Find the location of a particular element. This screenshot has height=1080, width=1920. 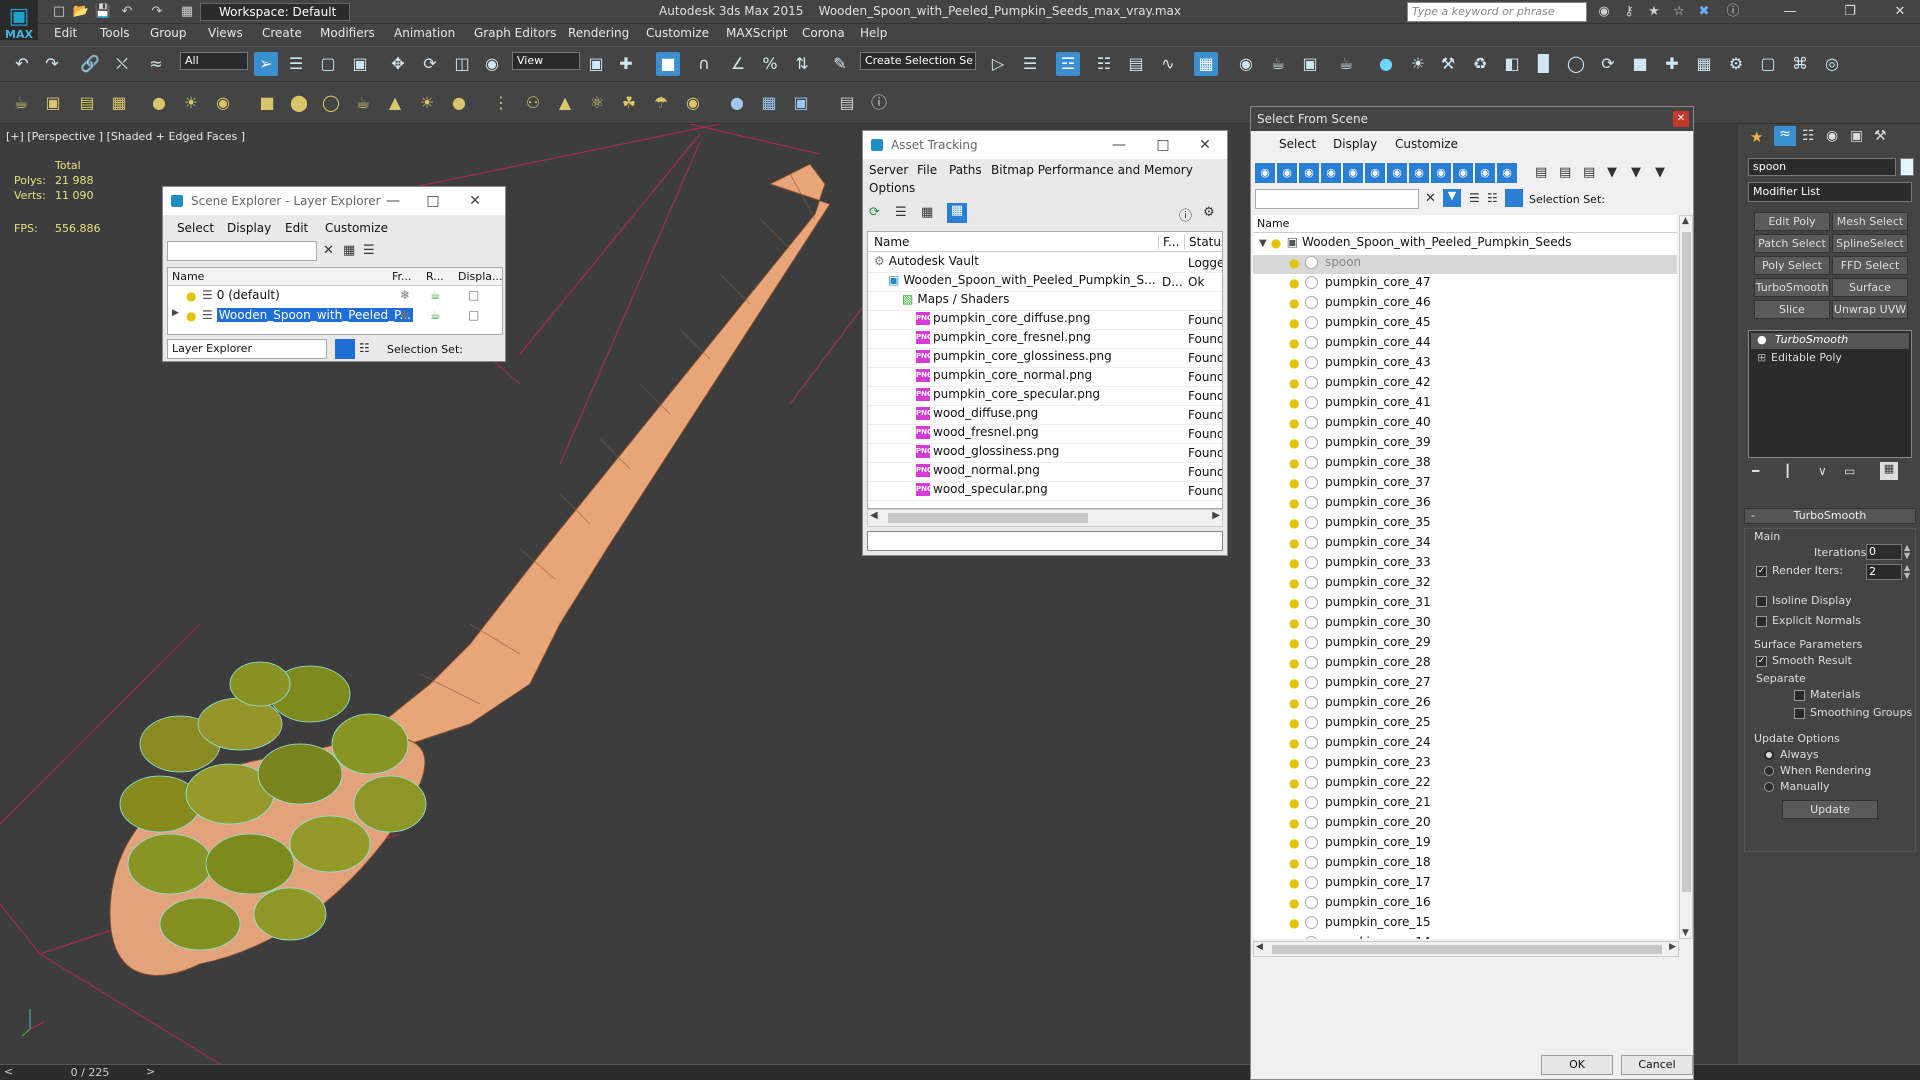

menu-graph-editors: Graph Editors is located at coordinates (515, 33).